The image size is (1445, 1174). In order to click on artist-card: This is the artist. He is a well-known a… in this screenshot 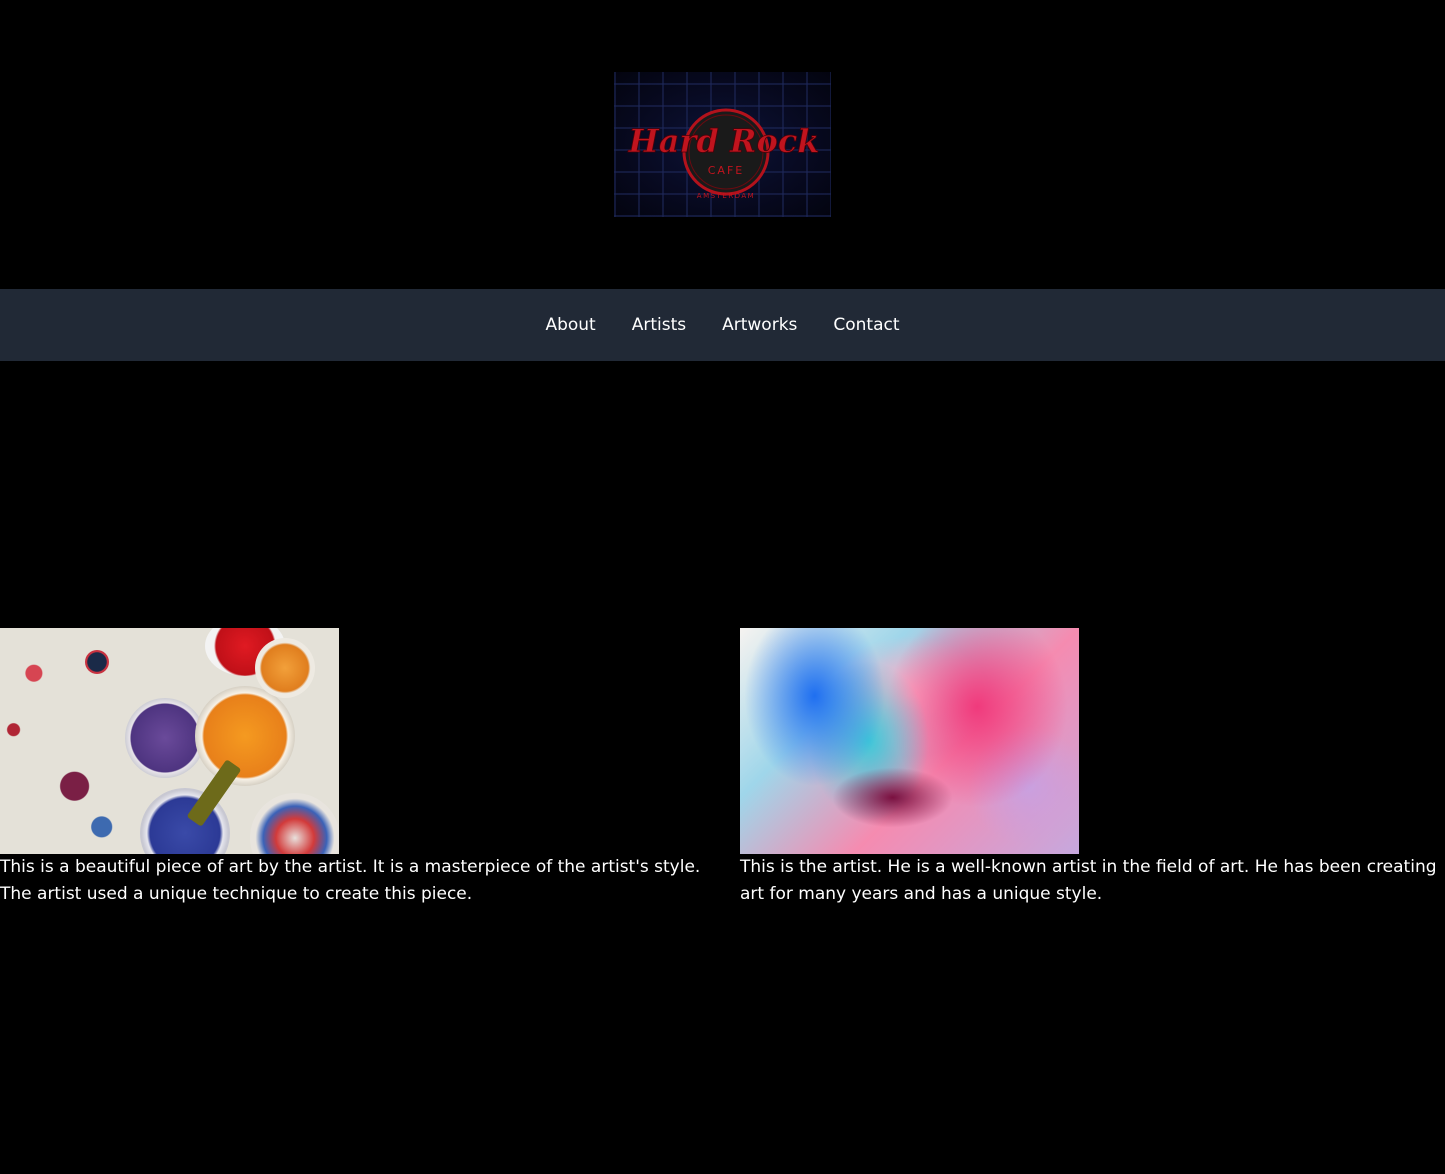, I will do `click(1092, 768)`.